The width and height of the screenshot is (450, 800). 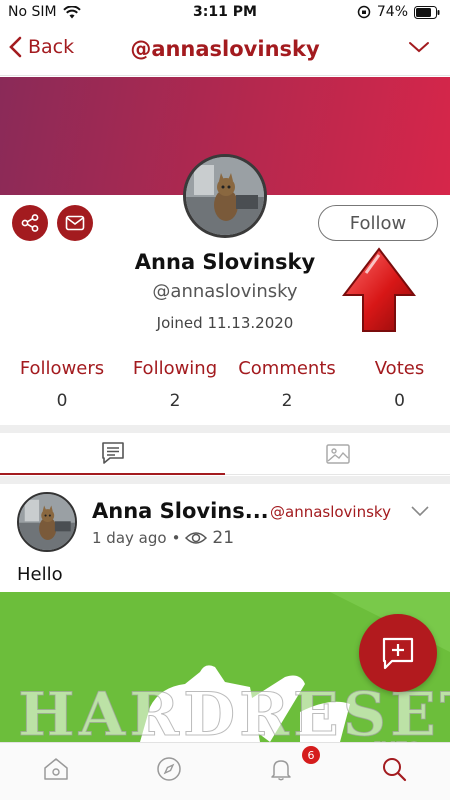 I want to click on tab-search, so click(x=394, y=769).